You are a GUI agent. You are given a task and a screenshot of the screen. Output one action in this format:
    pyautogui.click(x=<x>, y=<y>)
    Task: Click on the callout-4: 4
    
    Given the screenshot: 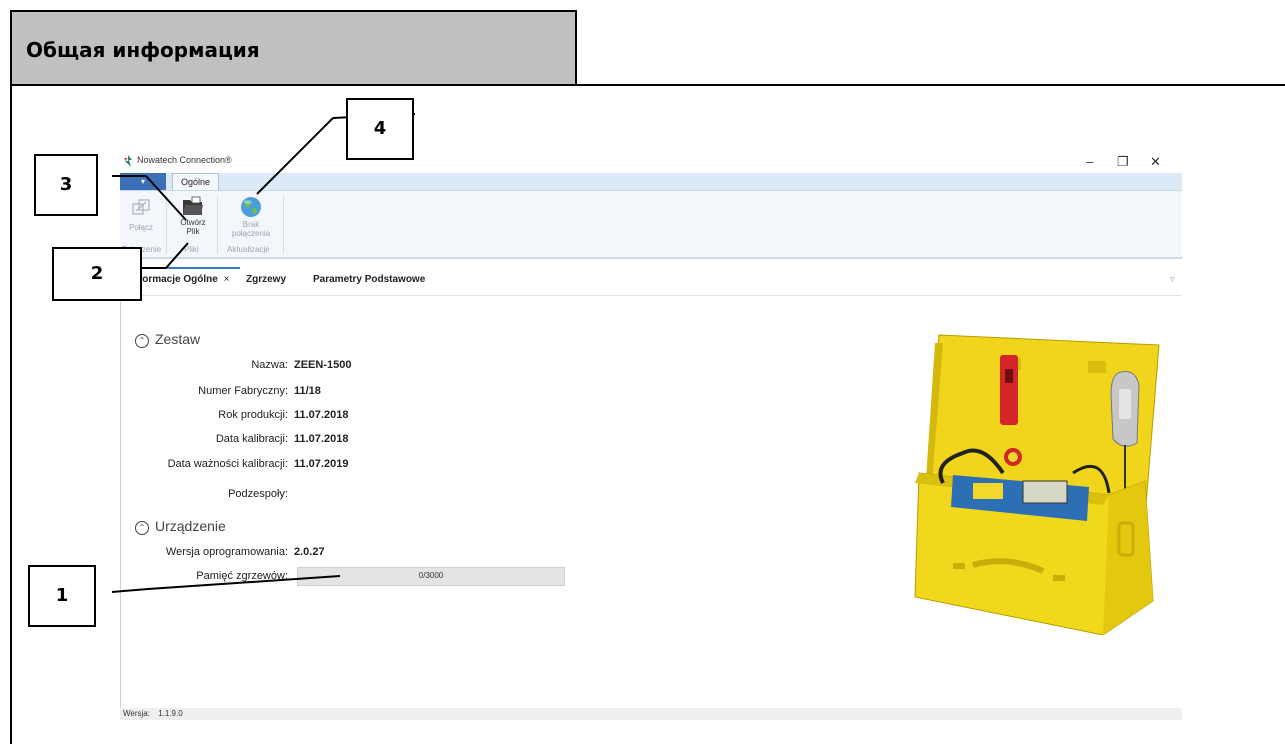 What is the action you would take?
    pyautogui.click(x=380, y=129)
    